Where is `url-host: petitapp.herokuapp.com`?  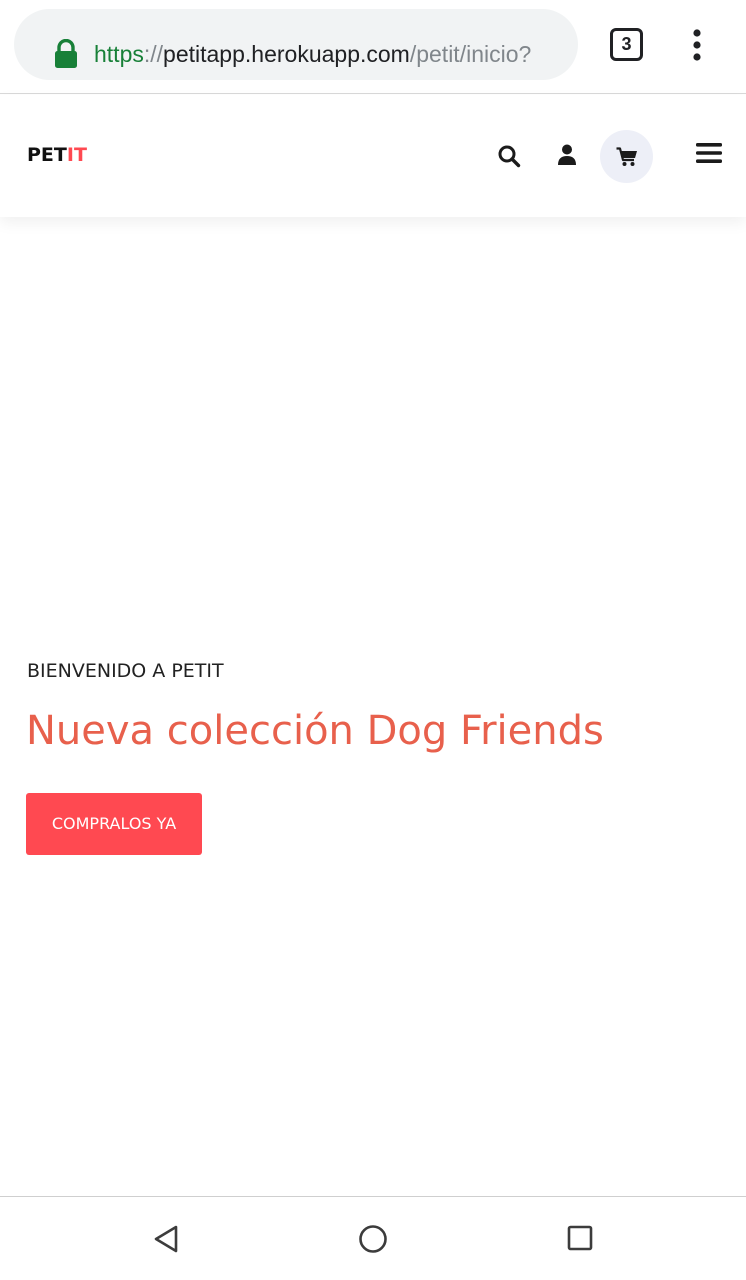
url-host: petitapp.herokuapp.com is located at coordinates (286, 54).